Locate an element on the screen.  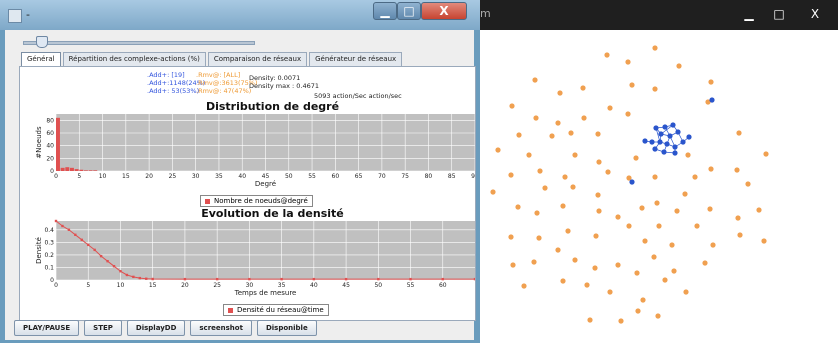
tab-general: Général is located at coordinates (41, 59).